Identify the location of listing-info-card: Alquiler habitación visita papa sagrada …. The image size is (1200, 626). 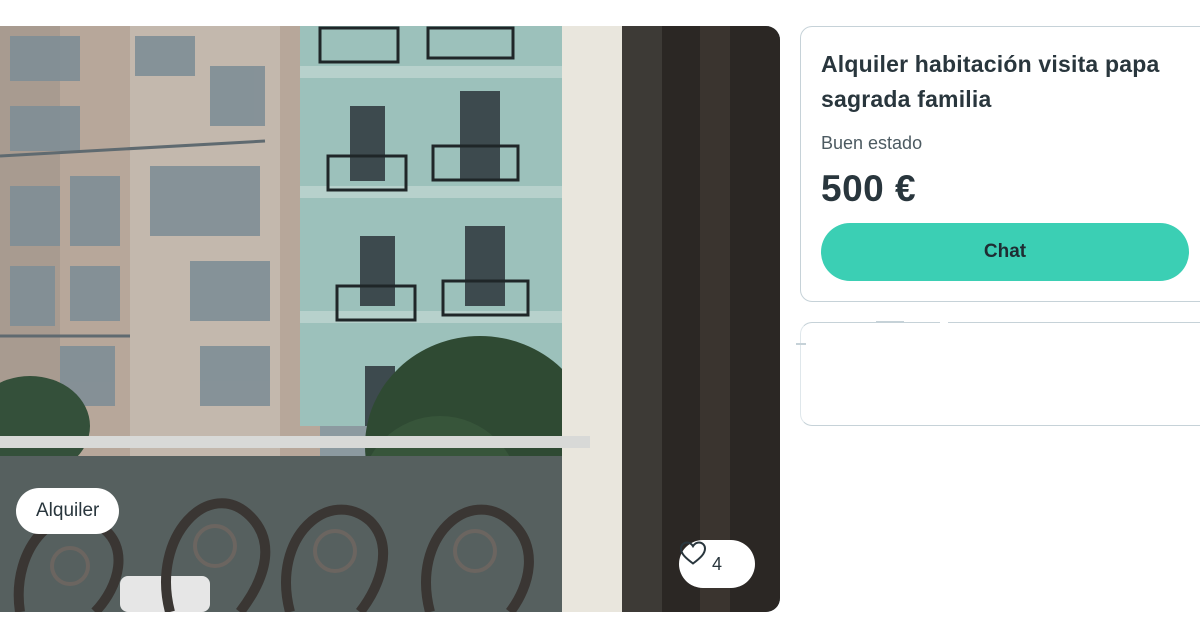
(1000, 164).